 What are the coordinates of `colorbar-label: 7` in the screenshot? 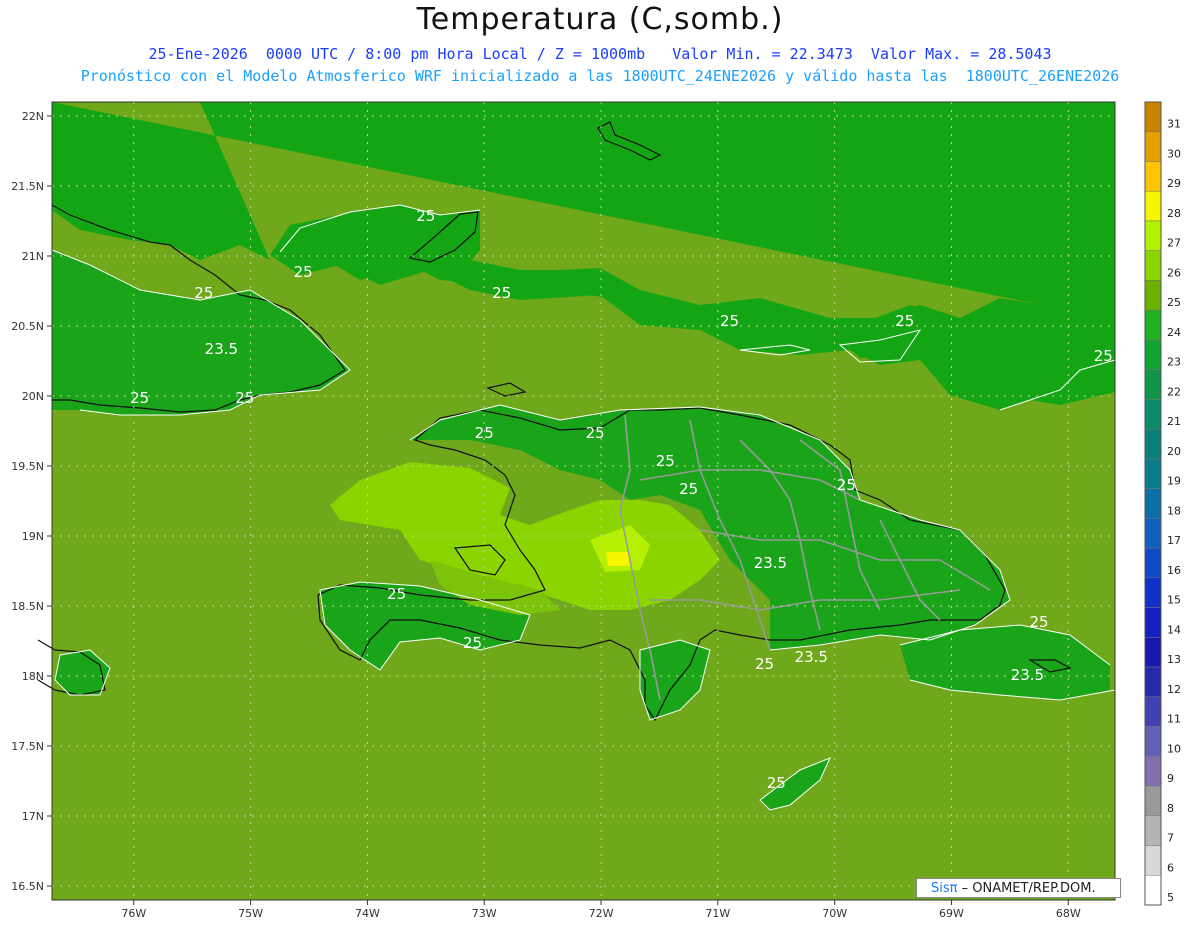 It's located at (1170, 838).